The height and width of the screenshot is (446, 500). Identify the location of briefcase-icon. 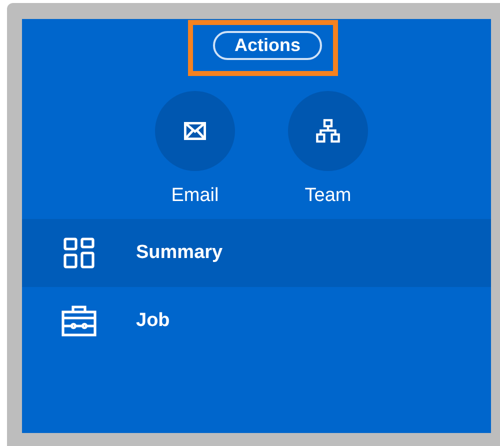
(79, 321).